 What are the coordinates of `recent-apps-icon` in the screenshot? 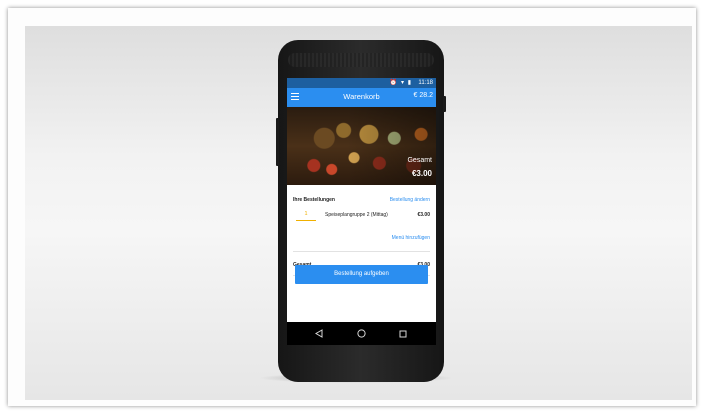 It's located at (403, 333).